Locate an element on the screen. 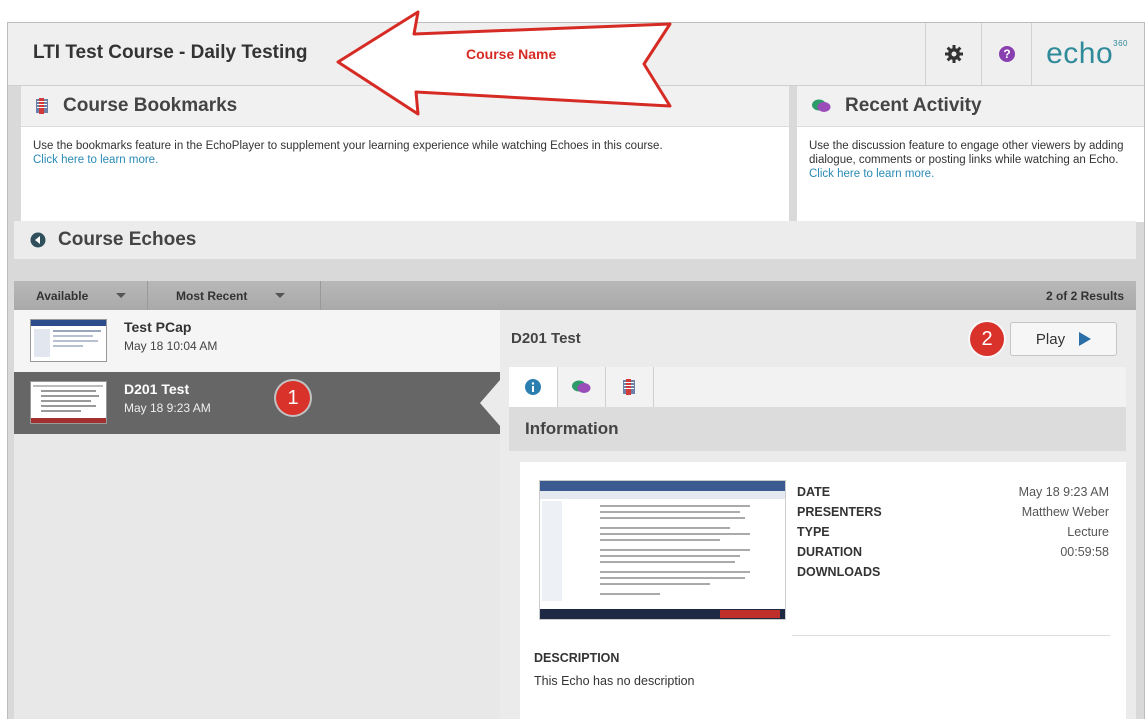 The width and height of the screenshot is (1148, 719). settings-button is located at coordinates (953, 54).